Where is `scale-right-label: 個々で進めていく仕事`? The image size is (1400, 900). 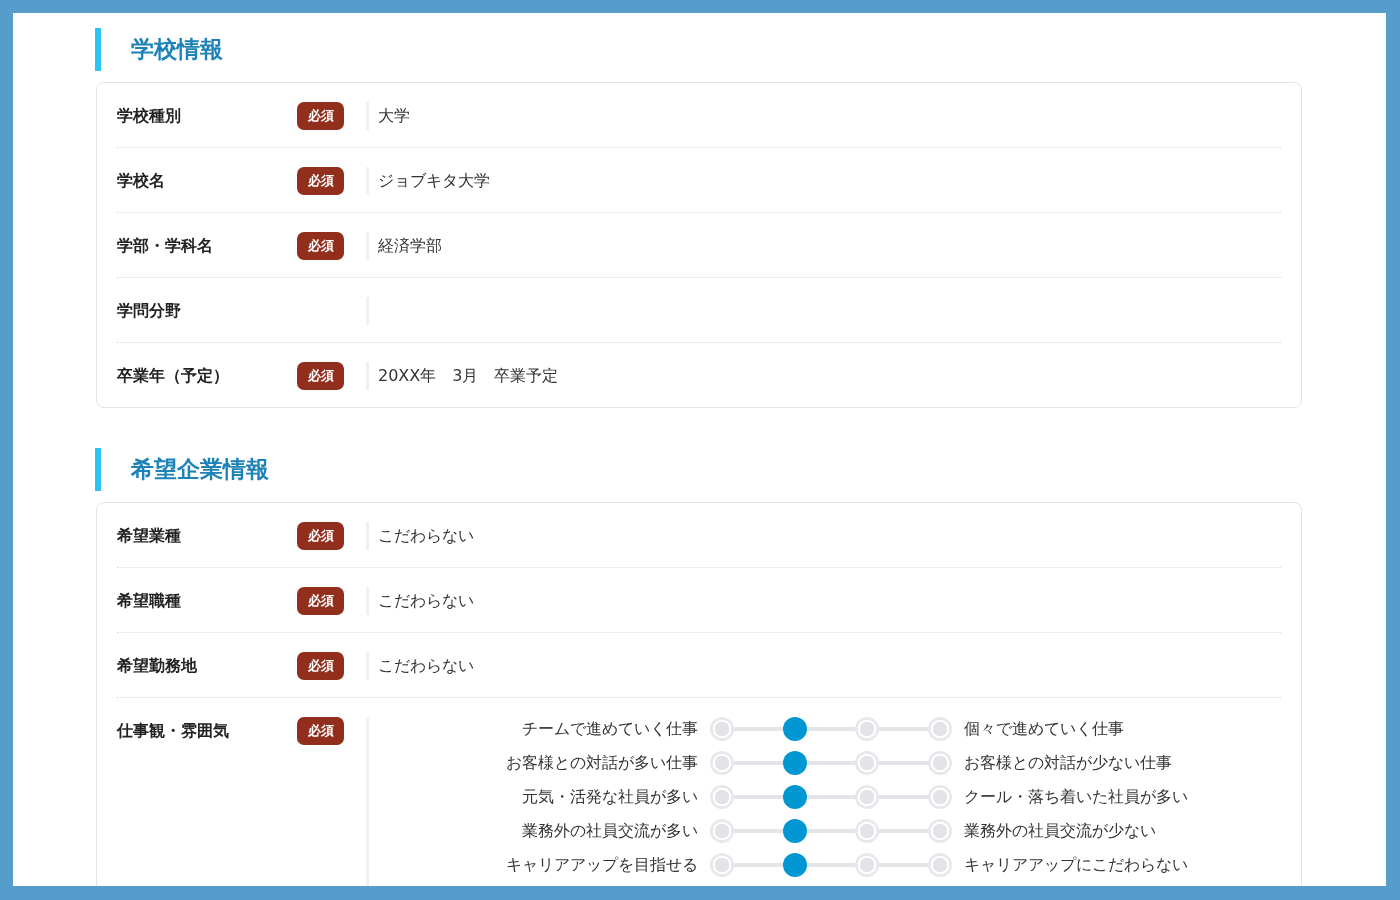
scale-right-label: 個々で進めていく仕事 is located at coordinates (1044, 729).